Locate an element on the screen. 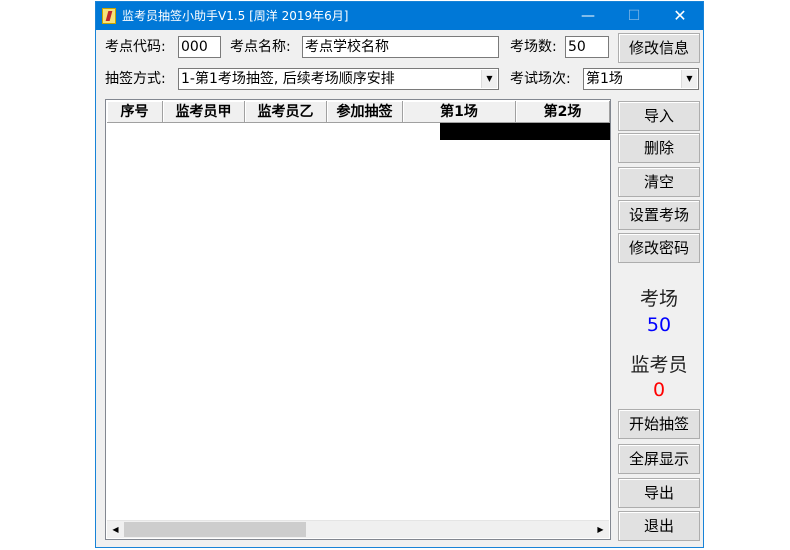  invigilators-stat-label: 监考员 is located at coordinates (659, 365).